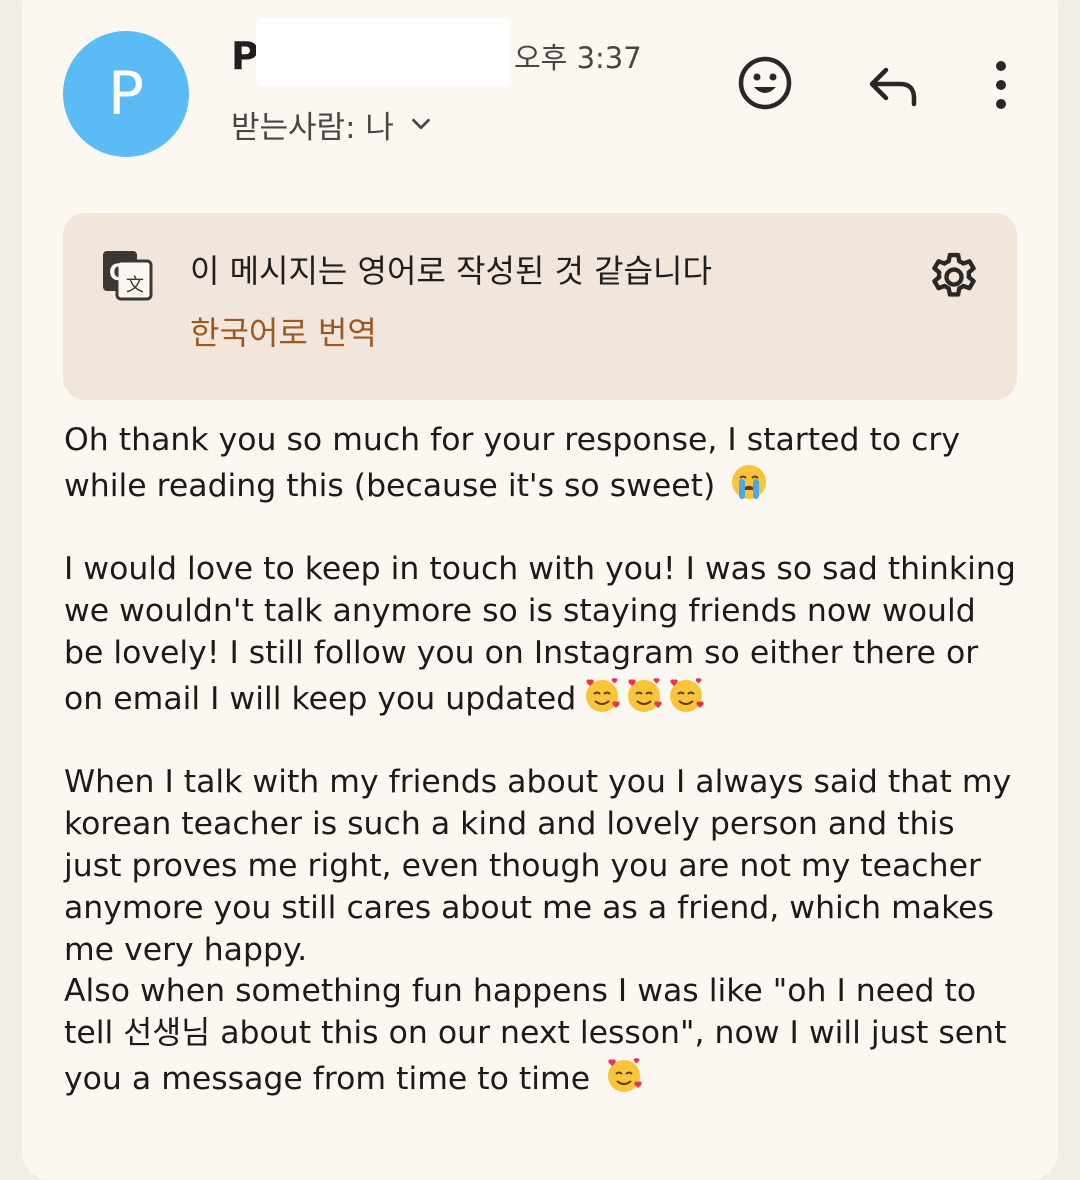 This screenshot has height=1180, width=1080. I want to click on add-reaction-button, so click(765, 83).